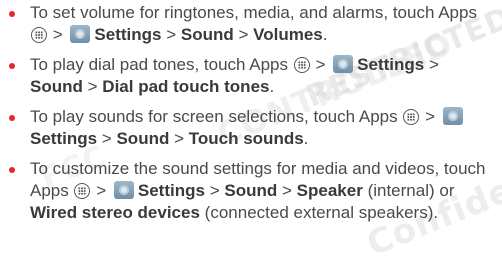  Describe the element at coordinates (159, 64) in the screenshot. I see `item-text: To play dial pad tones, touch Apps` at that location.